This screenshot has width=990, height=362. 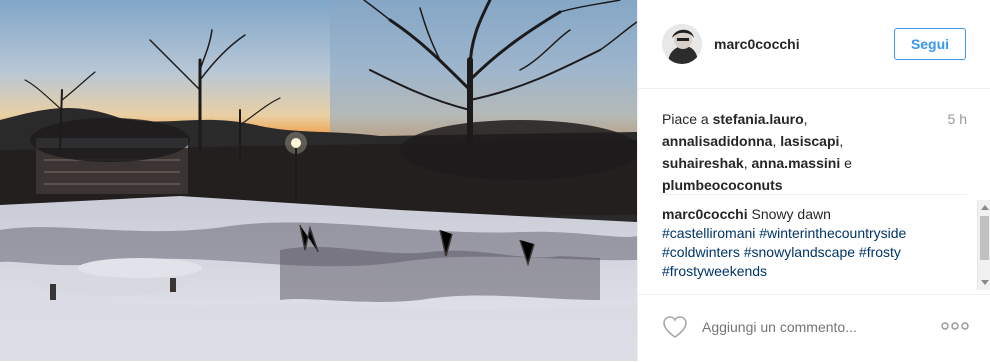 I want to click on hashtag-link: #frosty, so click(x=880, y=252).